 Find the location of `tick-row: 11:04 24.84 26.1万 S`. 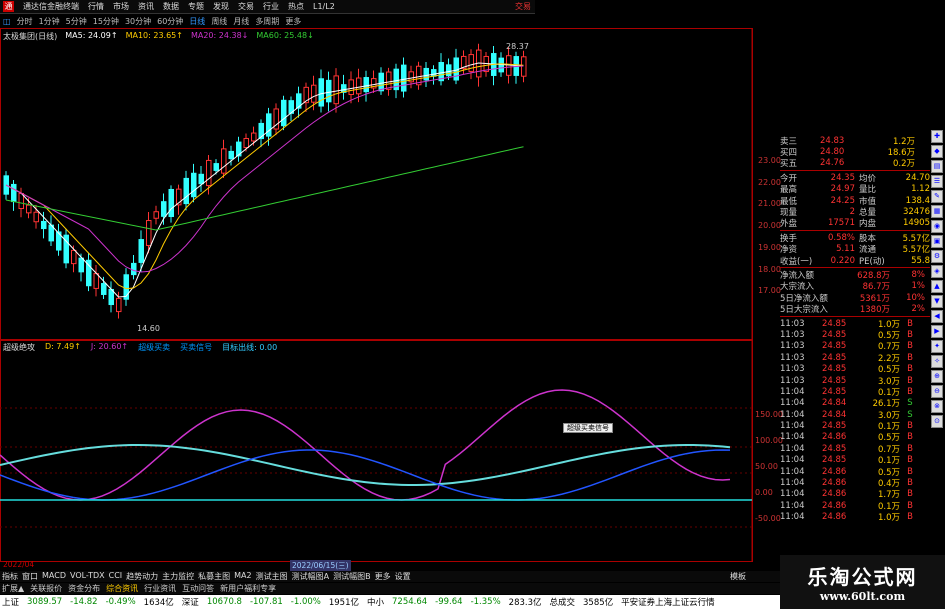

tick-row: 11:04 24.84 26.1万 S is located at coordinates (855, 403).